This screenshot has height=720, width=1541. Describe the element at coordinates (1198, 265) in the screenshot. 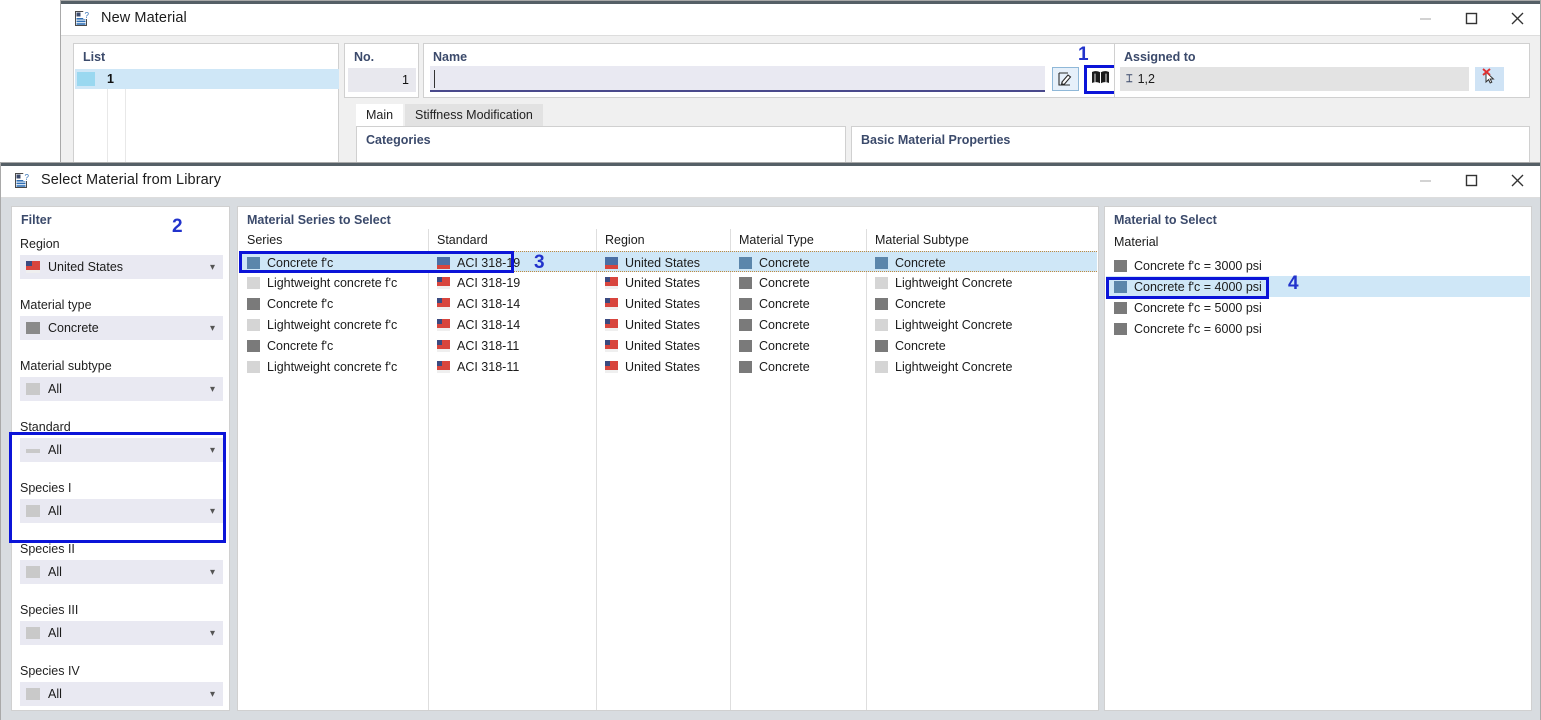

I see `material-row-label: Concrete f'c = 3000 psi` at that location.